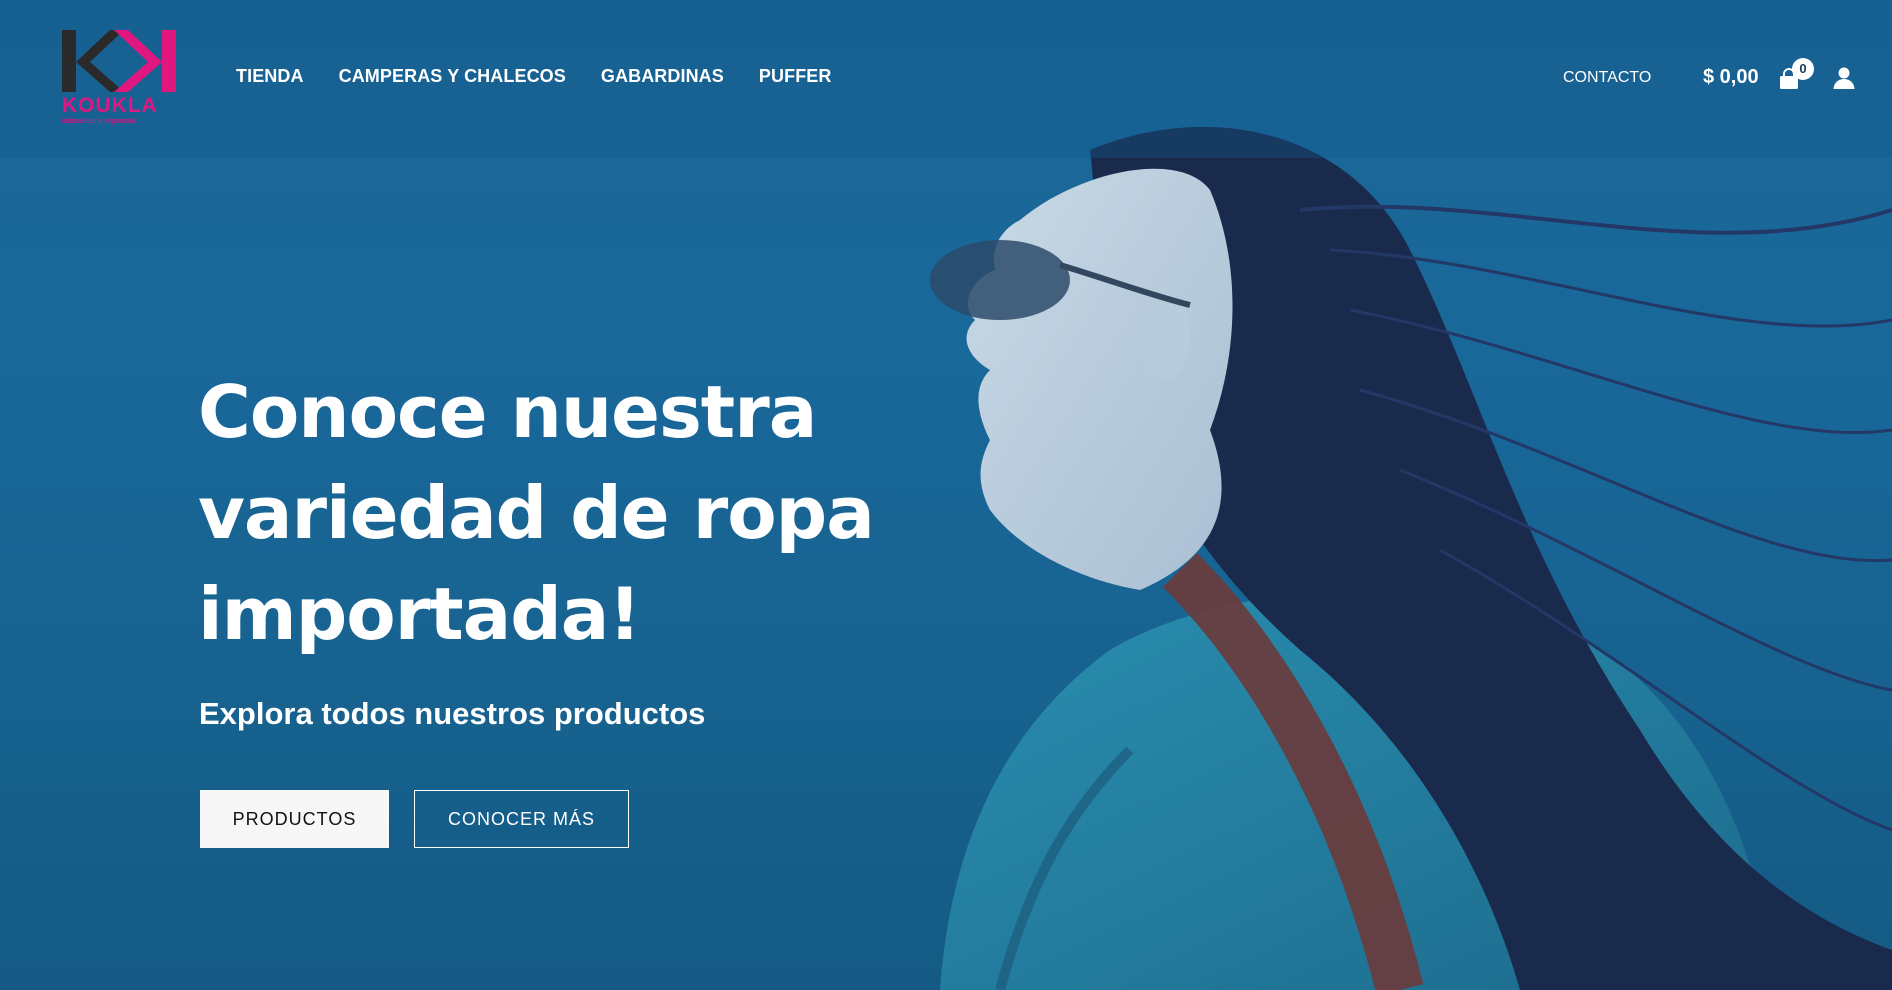  Describe the element at coordinates (452, 76) in the screenshot. I see `nav-item-camperas-y-chalecos: CAMPERAS Y CHALECOS` at that location.